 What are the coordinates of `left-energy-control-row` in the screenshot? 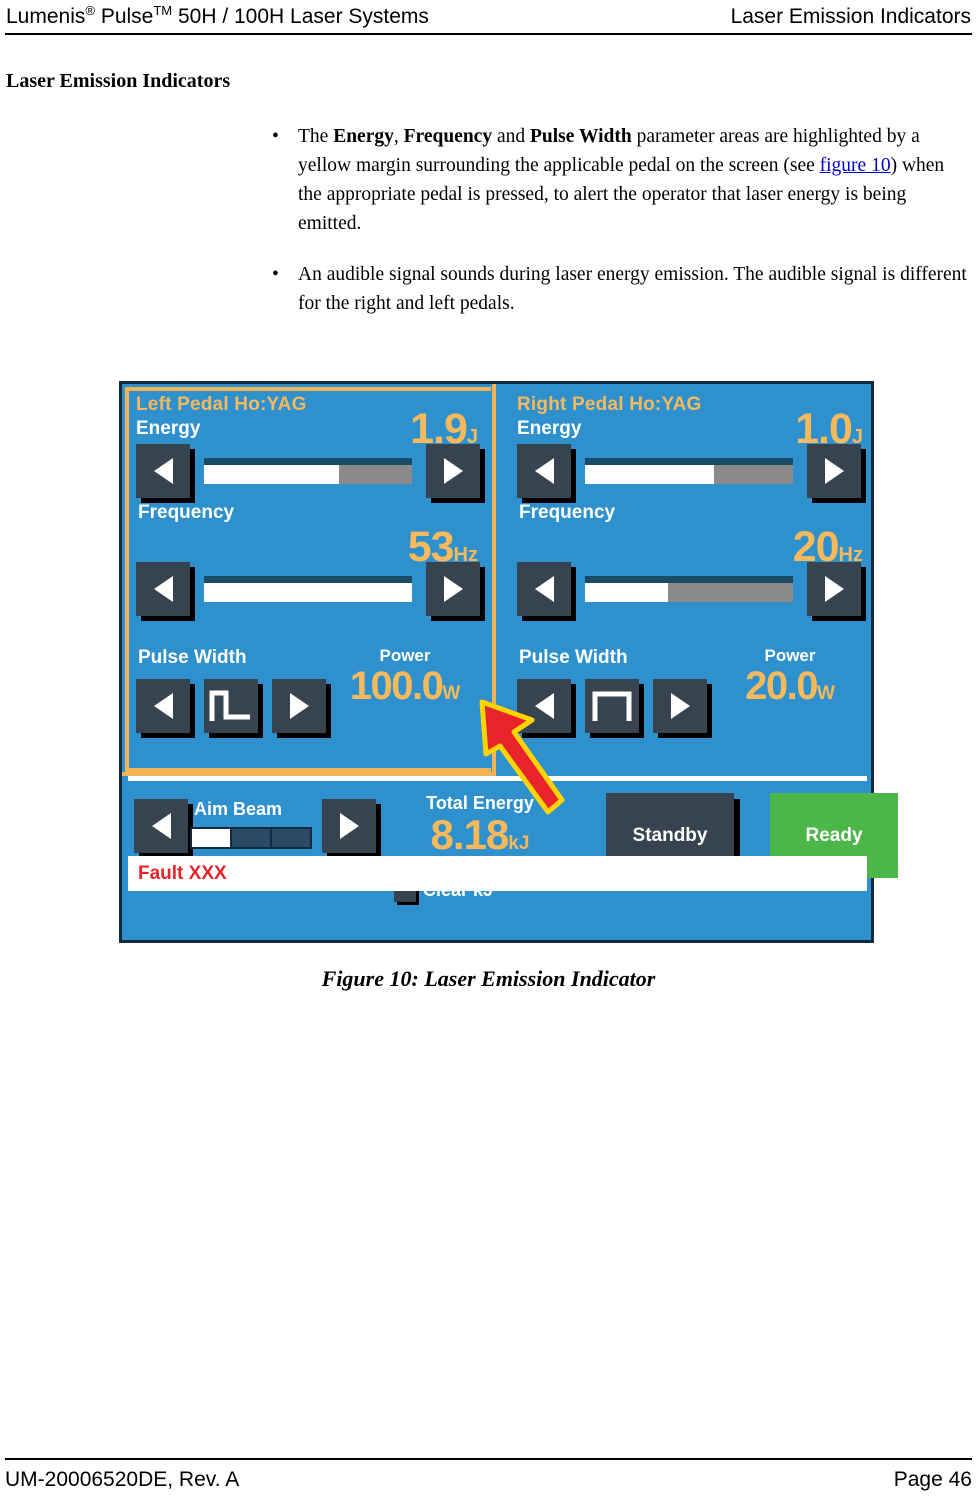 It's located at (308, 471).